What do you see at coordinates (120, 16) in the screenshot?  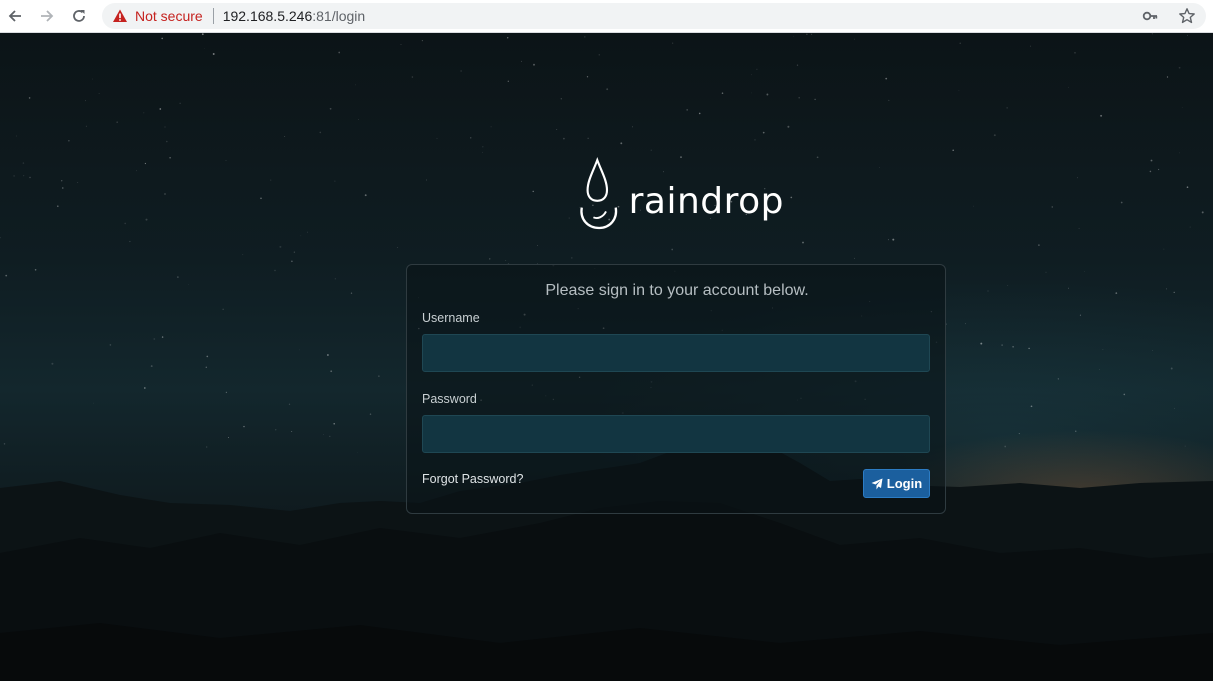 I see `warning-triangle-icon` at bounding box center [120, 16].